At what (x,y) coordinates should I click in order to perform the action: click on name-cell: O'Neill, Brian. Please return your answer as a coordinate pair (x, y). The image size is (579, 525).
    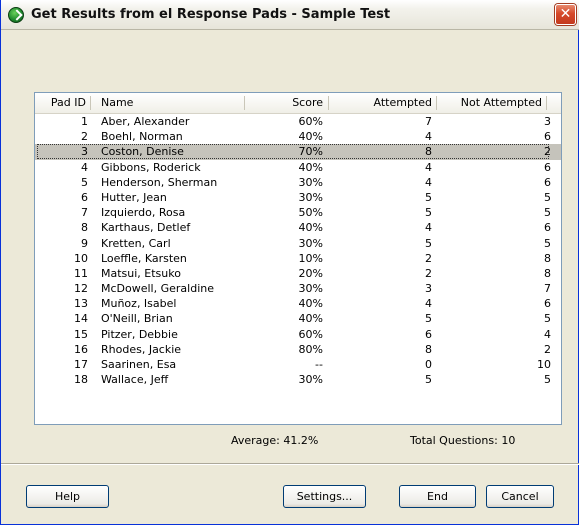
    Looking at the image, I should click on (137, 319).